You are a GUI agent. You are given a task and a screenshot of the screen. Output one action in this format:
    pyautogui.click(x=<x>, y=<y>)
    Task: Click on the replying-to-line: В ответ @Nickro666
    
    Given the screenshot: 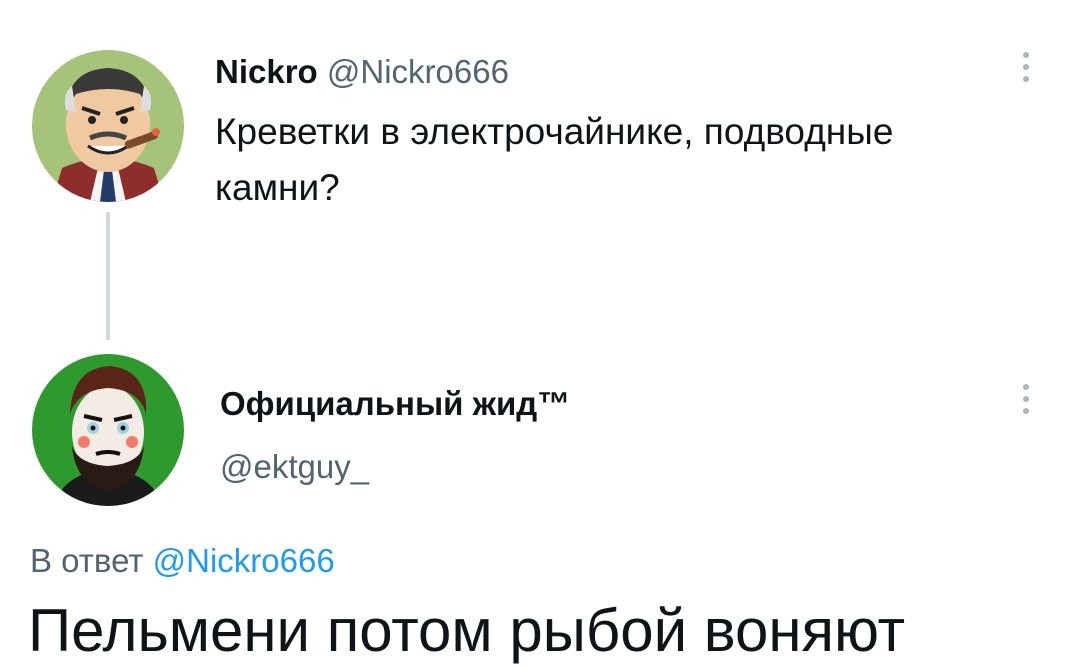 What is the action you would take?
    pyautogui.click(x=182, y=561)
    